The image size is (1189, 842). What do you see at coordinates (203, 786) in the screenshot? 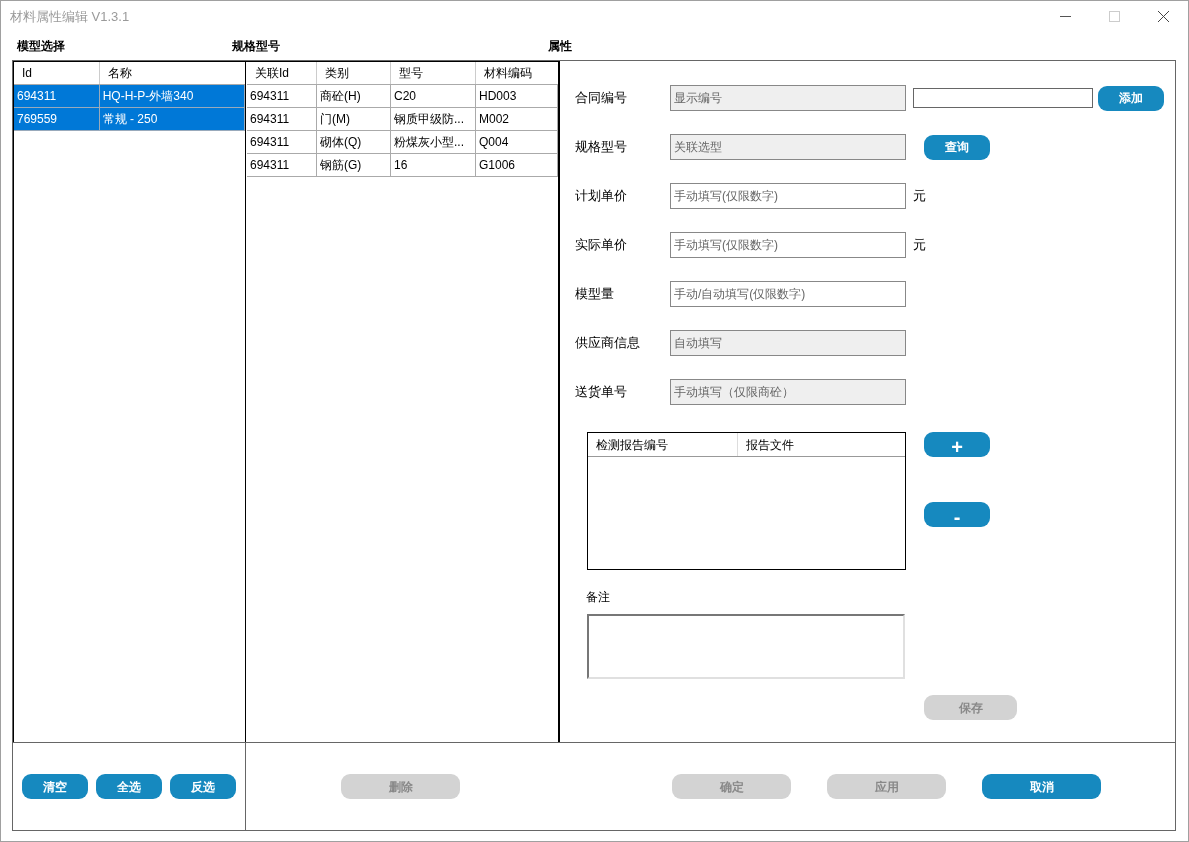
I see `button: 反选` at bounding box center [203, 786].